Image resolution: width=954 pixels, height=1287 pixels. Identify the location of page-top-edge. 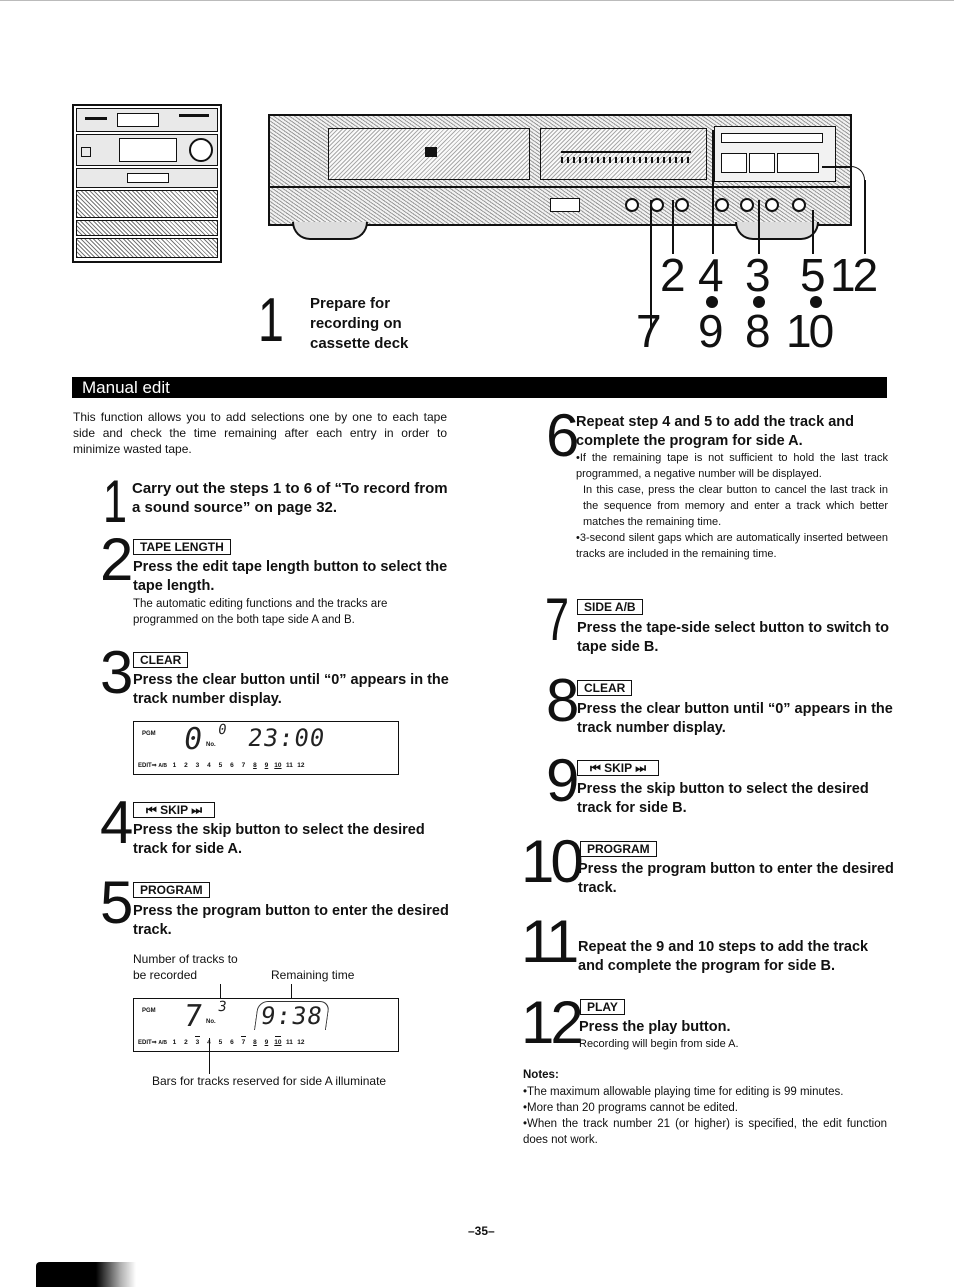
(477, 0).